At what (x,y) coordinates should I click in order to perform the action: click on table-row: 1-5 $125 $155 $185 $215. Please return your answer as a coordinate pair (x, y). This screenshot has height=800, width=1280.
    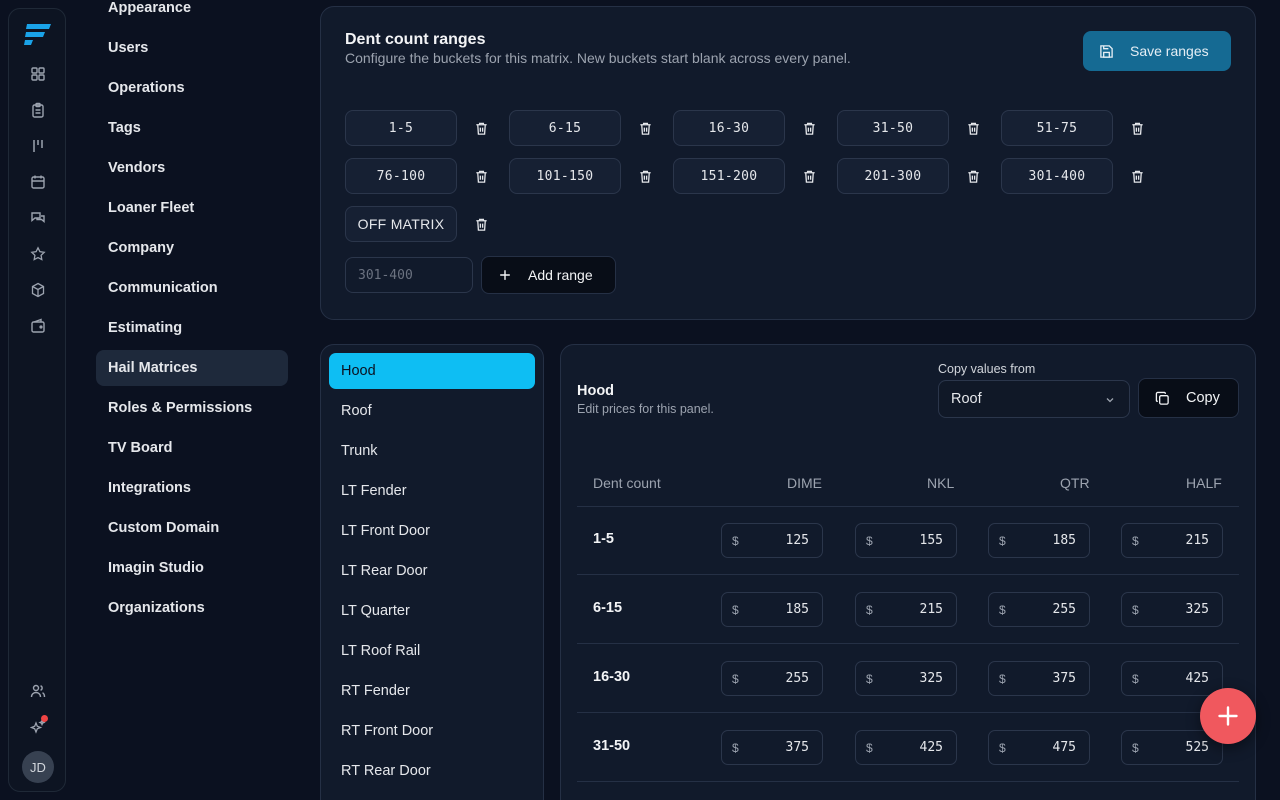
    Looking at the image, I should click on (908, 540).